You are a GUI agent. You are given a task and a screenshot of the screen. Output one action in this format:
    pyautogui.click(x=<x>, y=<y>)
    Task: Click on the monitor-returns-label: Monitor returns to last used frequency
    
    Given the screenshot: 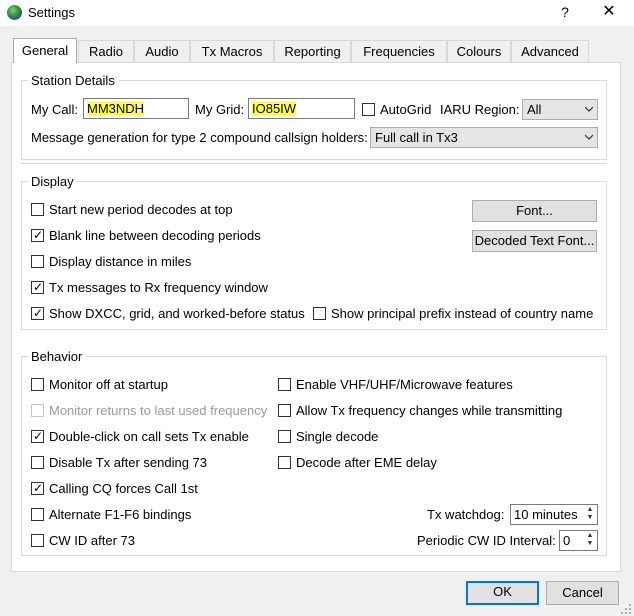 What is the action you would take?
    pyautogui.click(x=158, y=410)
    